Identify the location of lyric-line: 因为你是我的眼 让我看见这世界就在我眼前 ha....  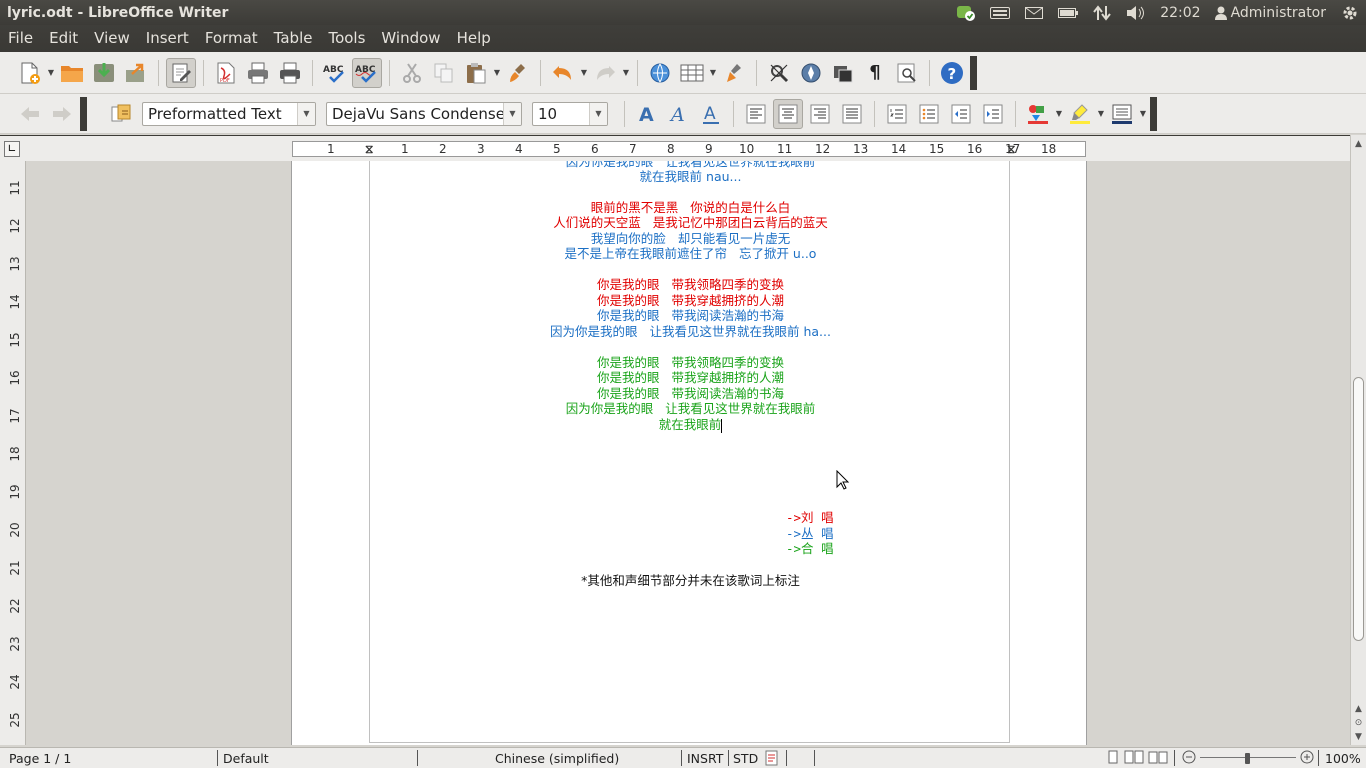
(690, 331).